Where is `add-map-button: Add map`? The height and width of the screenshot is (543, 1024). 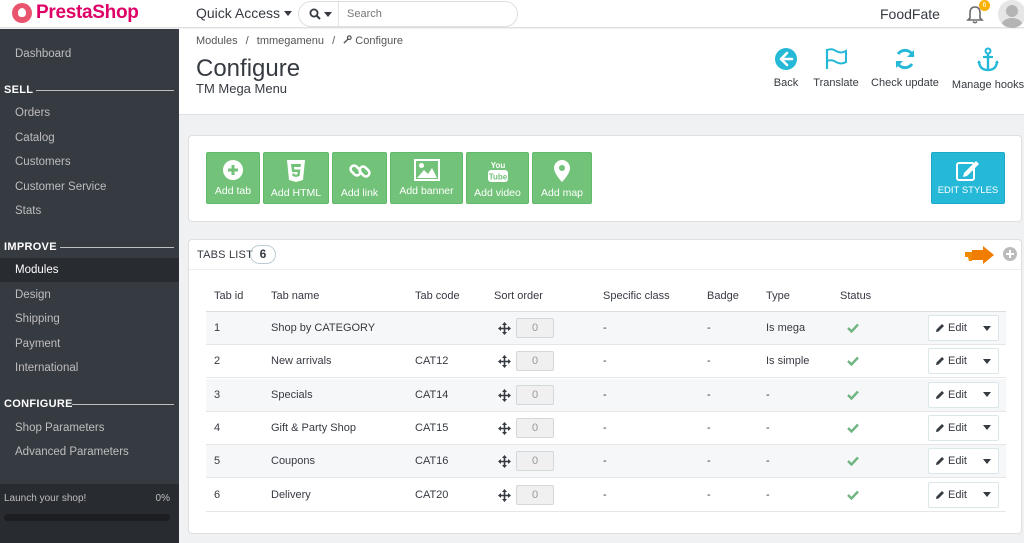 add-map-button: Add map is located at coordinates (562, 178).